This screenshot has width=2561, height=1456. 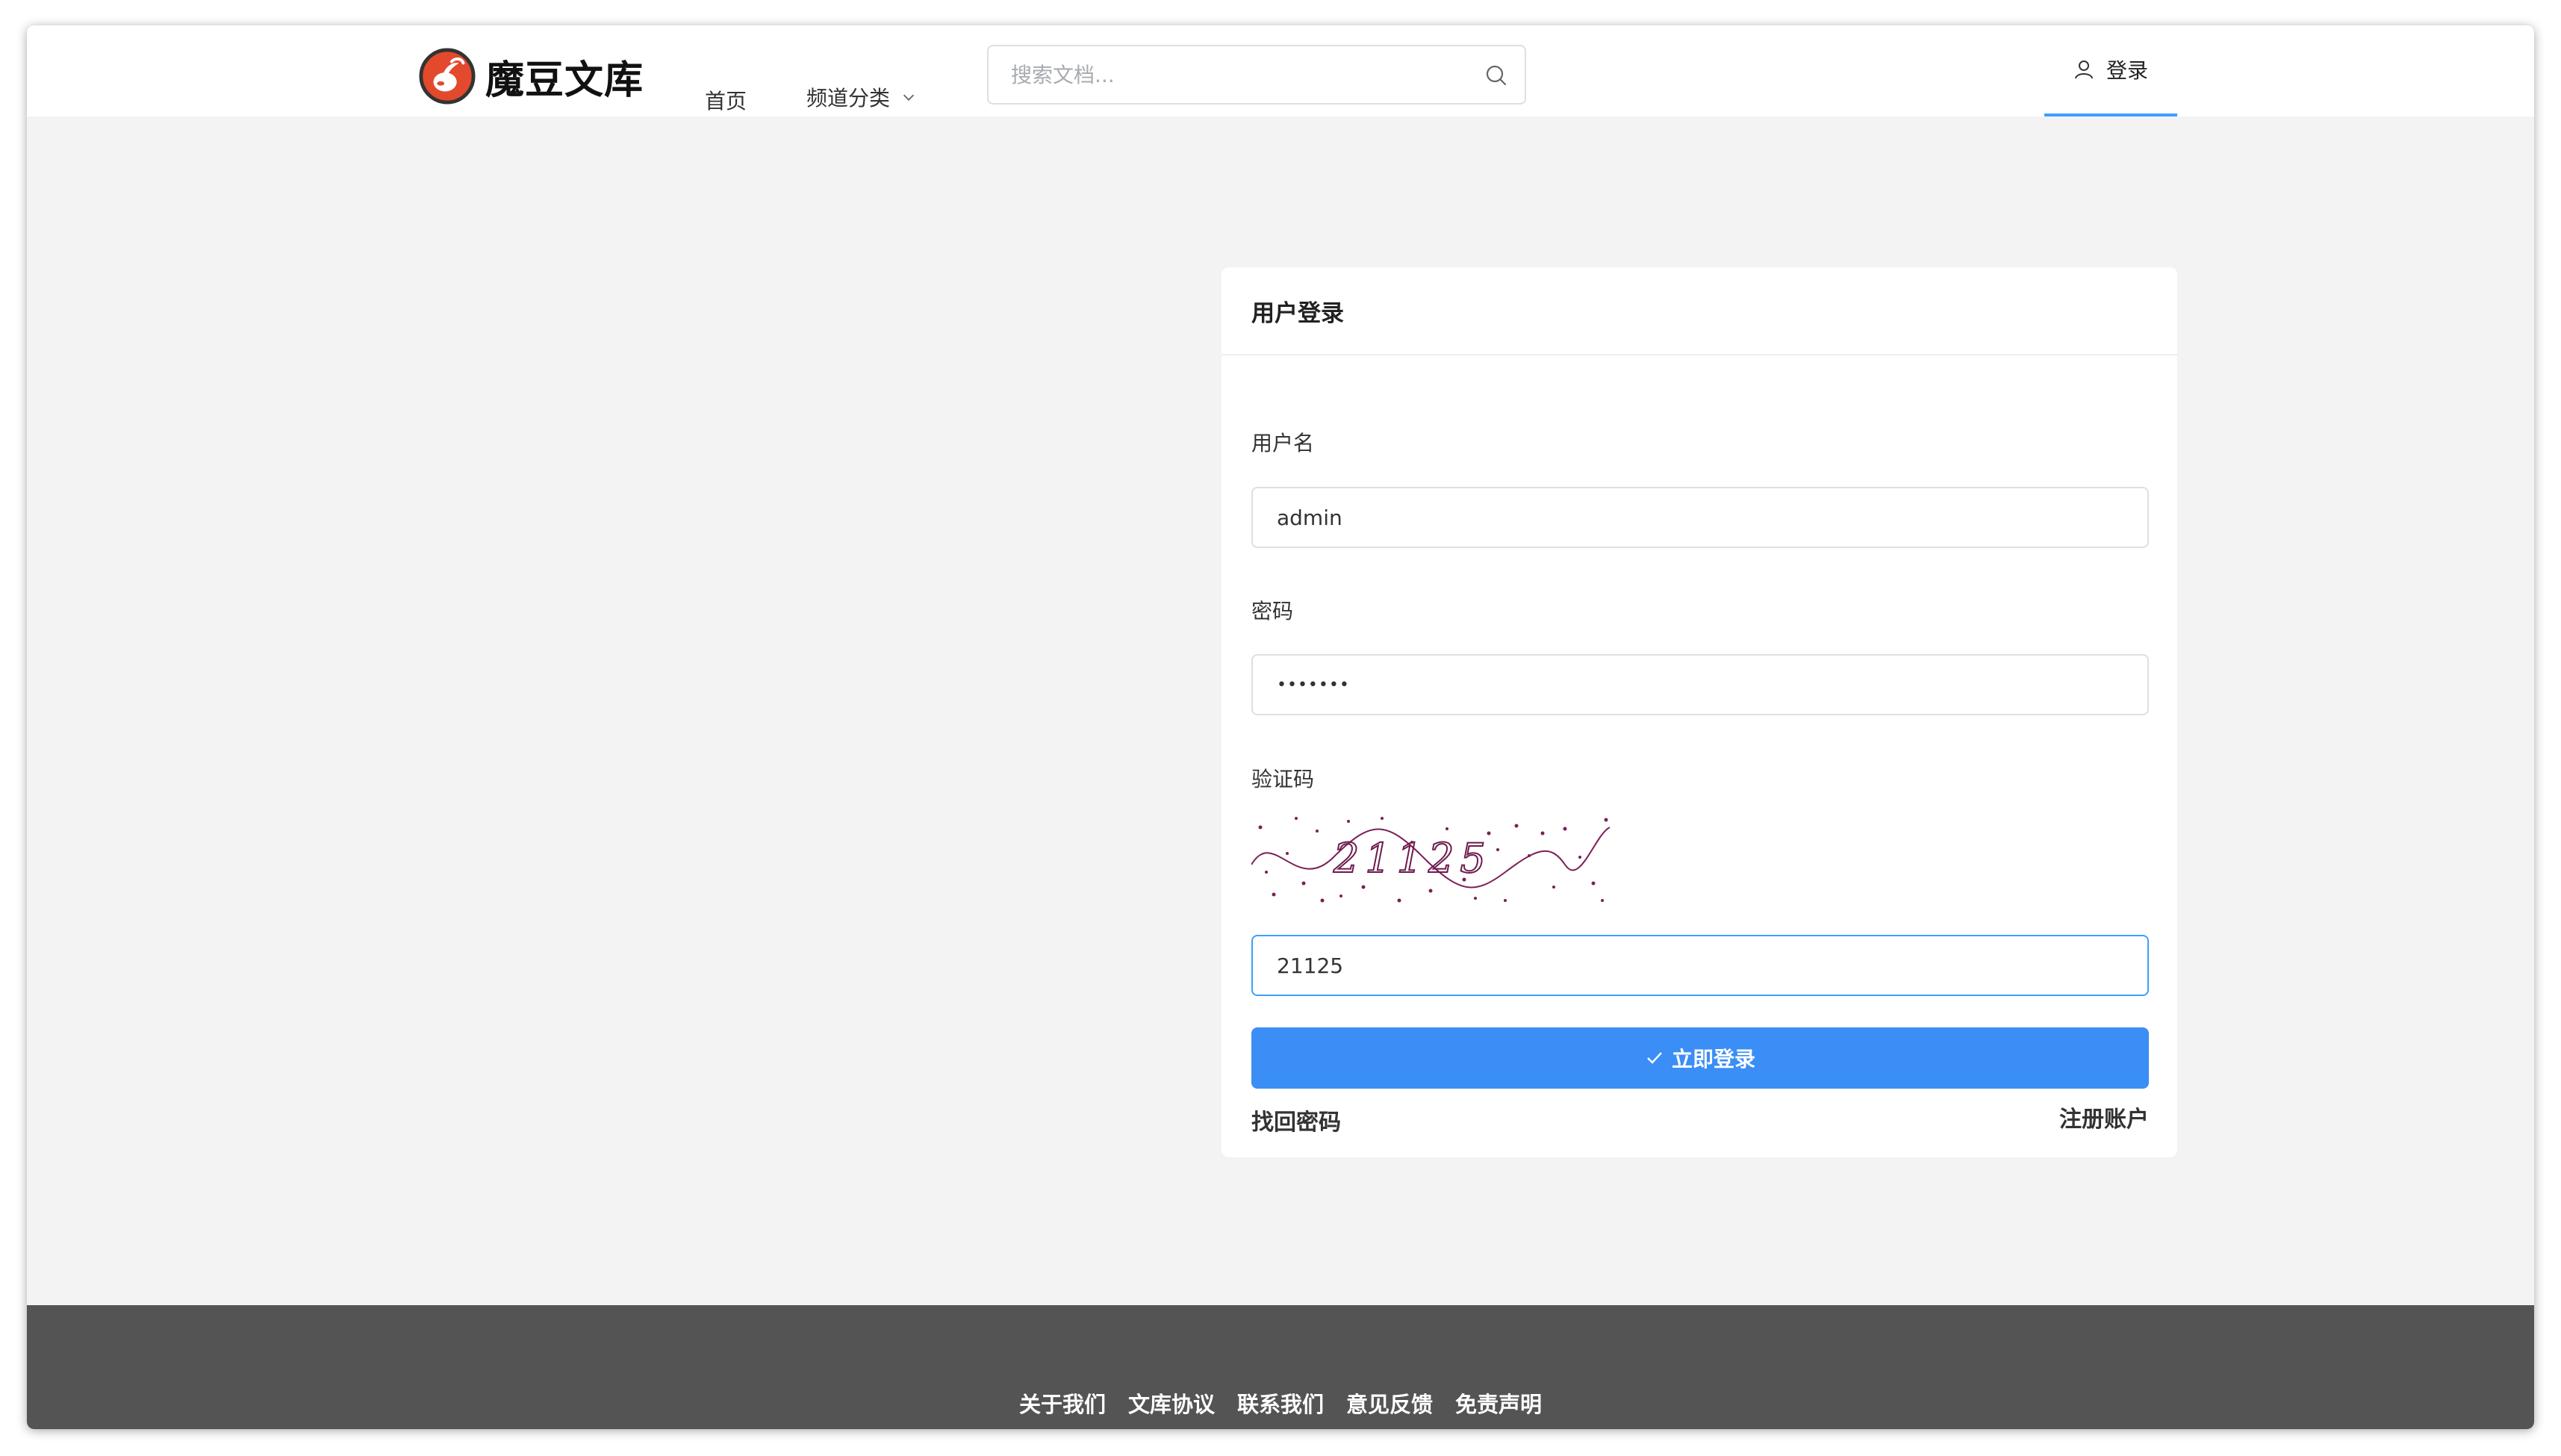 I want to click on password-field-wrapper, so click(x=1700, y=684).